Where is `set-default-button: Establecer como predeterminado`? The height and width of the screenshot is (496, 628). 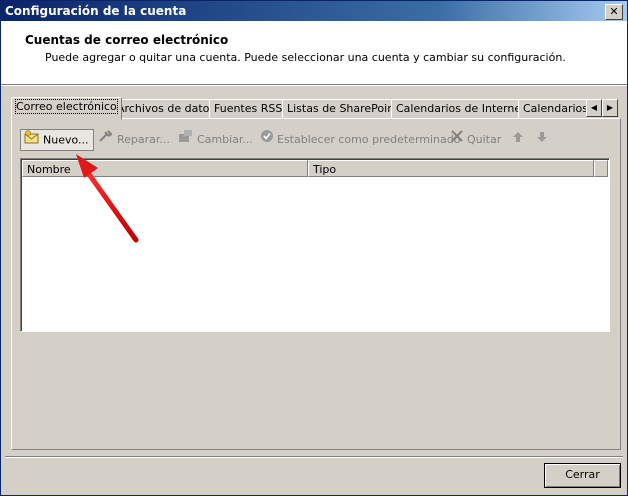 set-default-button: Establecer como predeterminado is located at coordinates (360, 140).